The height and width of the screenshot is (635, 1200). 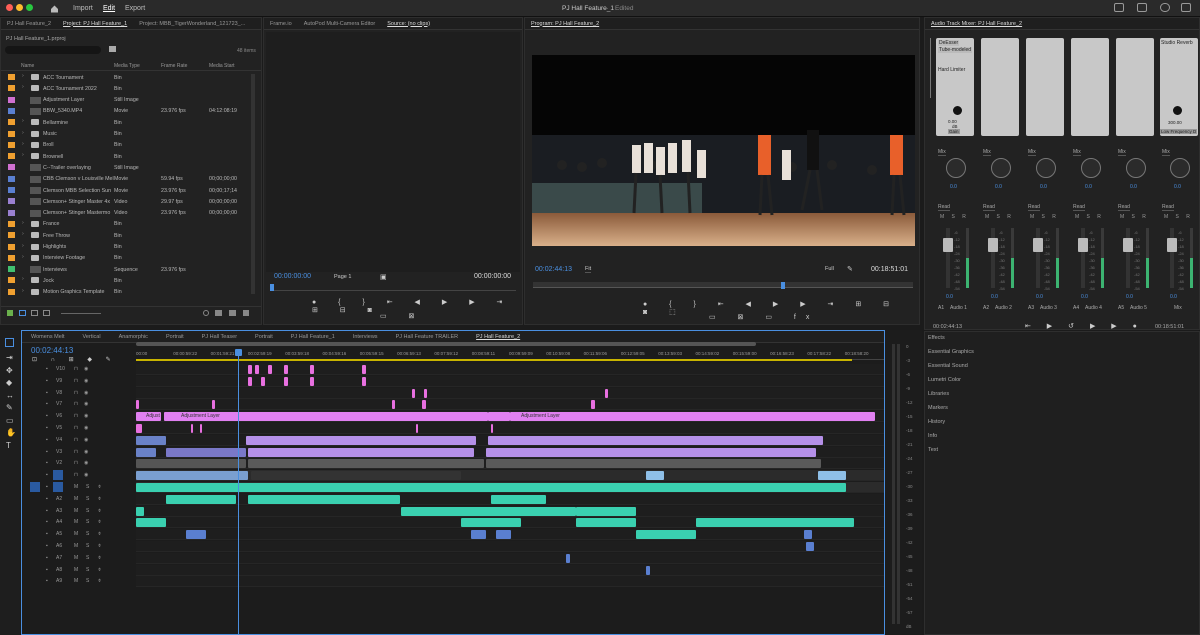 I want to click on tab-frameio: Frame.io, so click(x=281, y=24).